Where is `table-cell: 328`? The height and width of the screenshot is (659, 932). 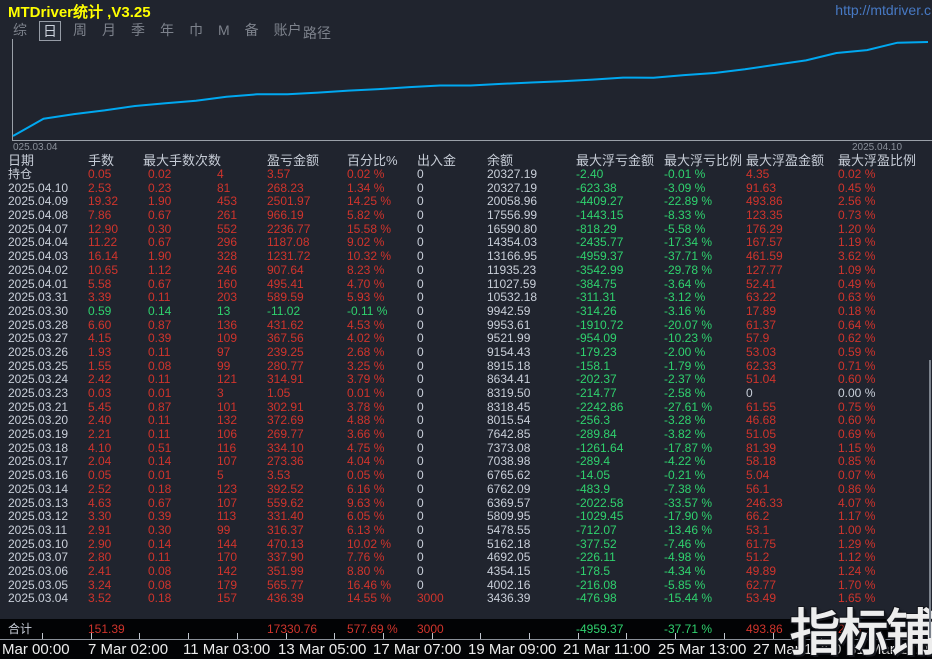
table-cell: 328 is located at coordinates (227, 256).